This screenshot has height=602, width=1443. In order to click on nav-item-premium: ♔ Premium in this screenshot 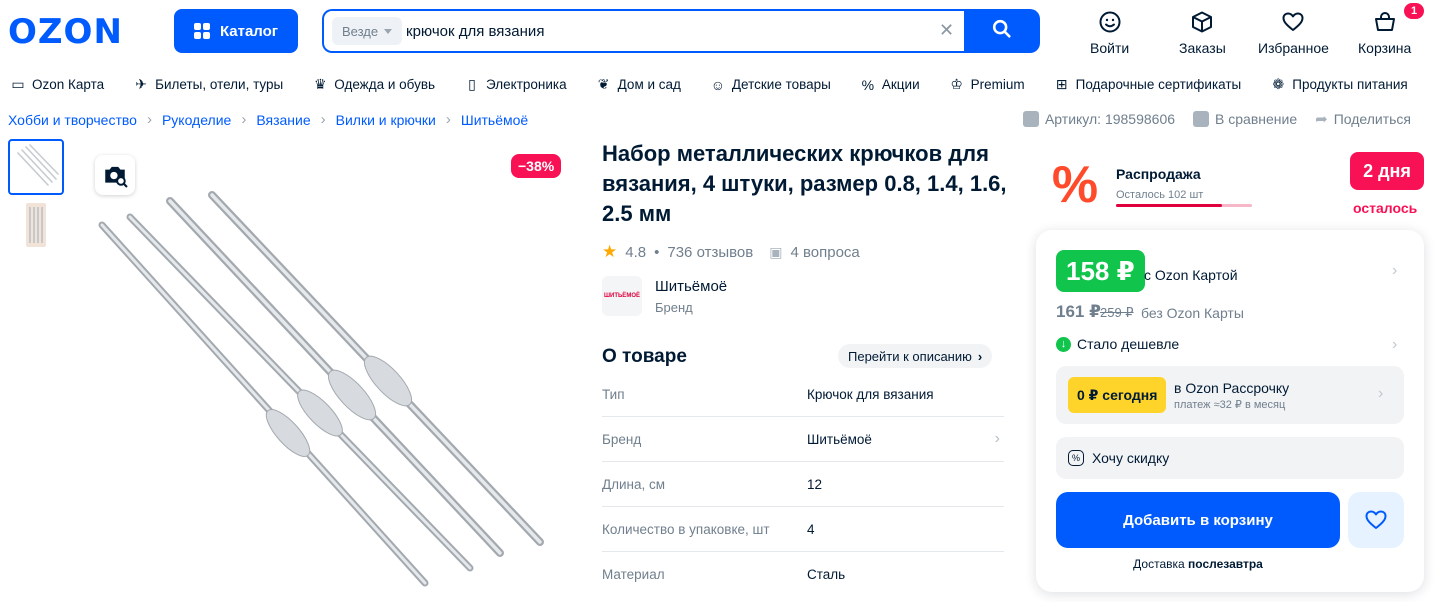, I will do `click(987, 84)`.